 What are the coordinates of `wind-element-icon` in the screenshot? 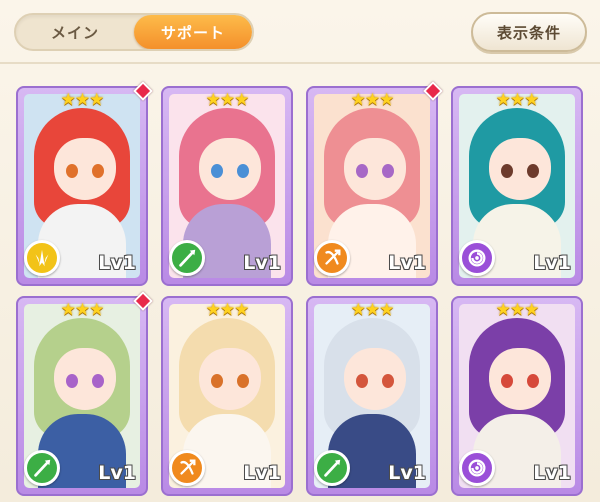 It's located at (42, 258).